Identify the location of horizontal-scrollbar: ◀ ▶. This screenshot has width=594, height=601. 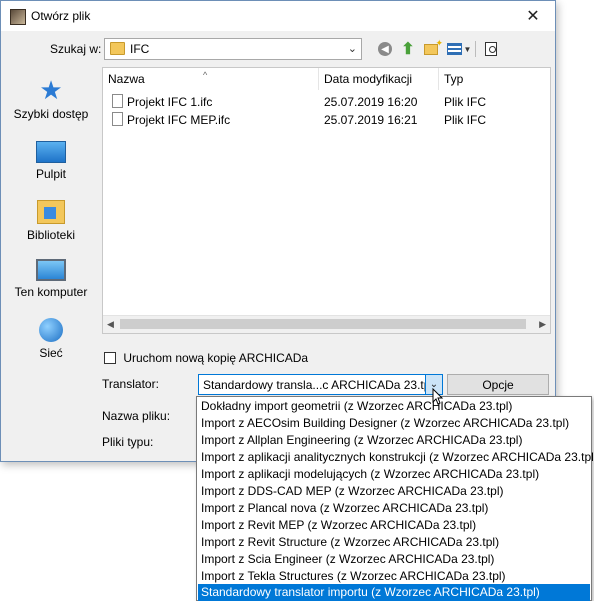
(326, 324).